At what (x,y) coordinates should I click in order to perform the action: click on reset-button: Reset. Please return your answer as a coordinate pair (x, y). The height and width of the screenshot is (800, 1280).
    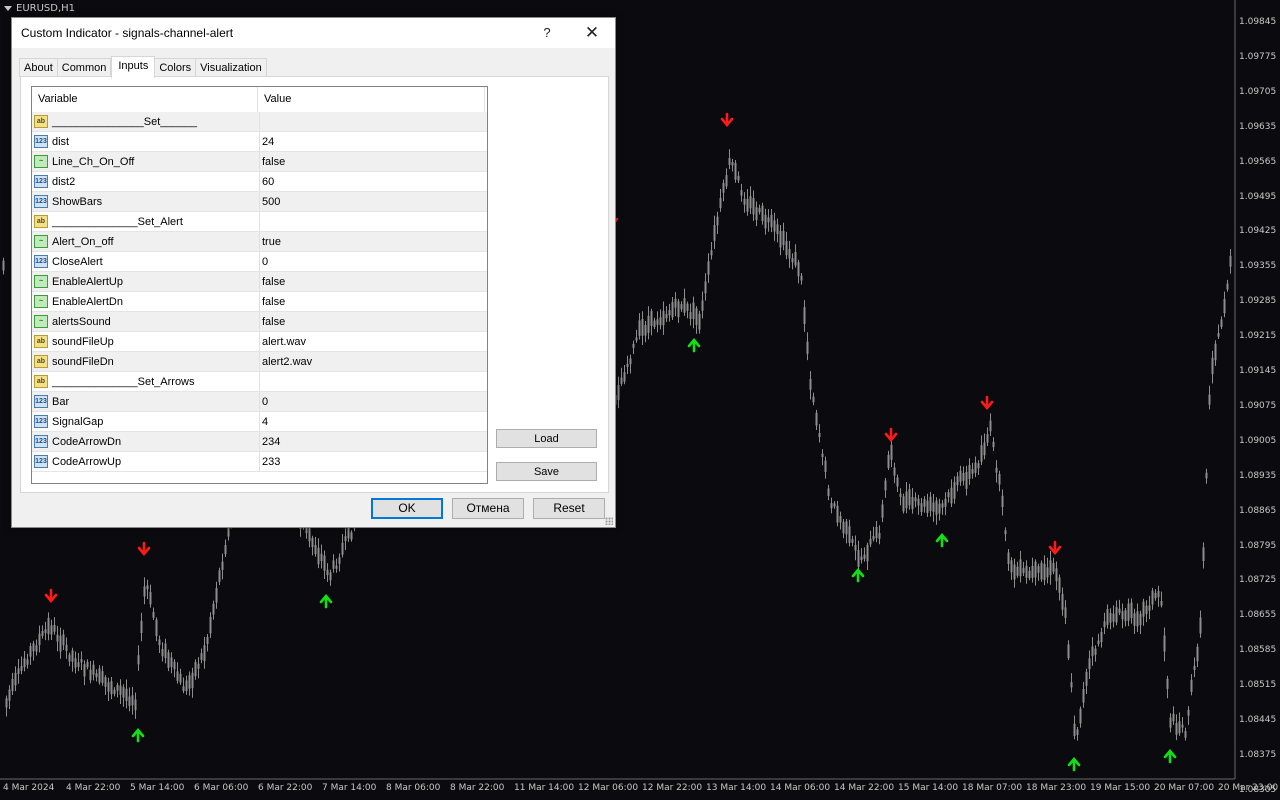
    Looking at the image, I should click on (569, 508).